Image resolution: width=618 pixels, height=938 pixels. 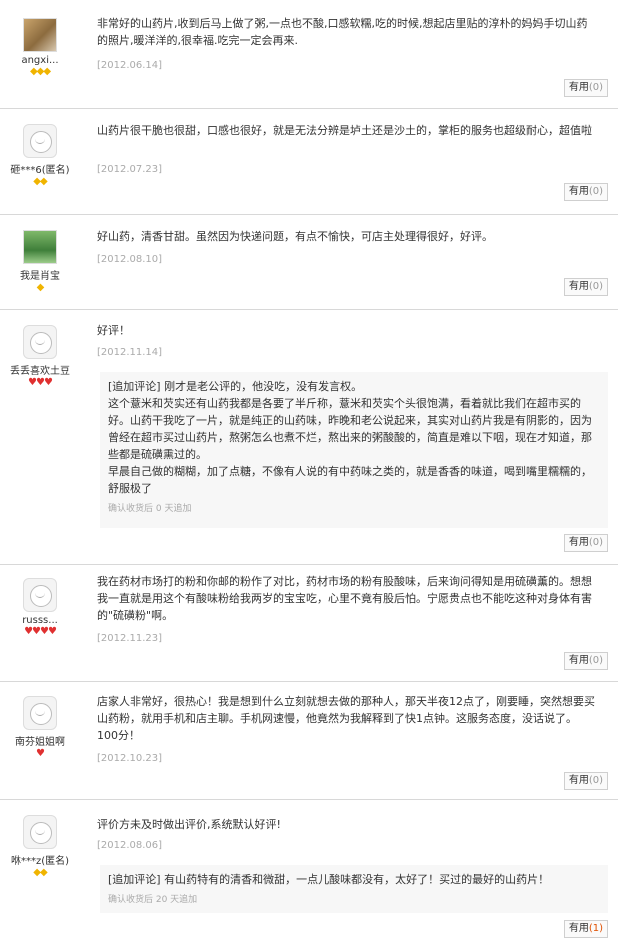 What do you see at coordinates (40, 71) in the screenshot?
I see `buyer-rank-icon: ◆◆◆` at bounding box center [40, 71].